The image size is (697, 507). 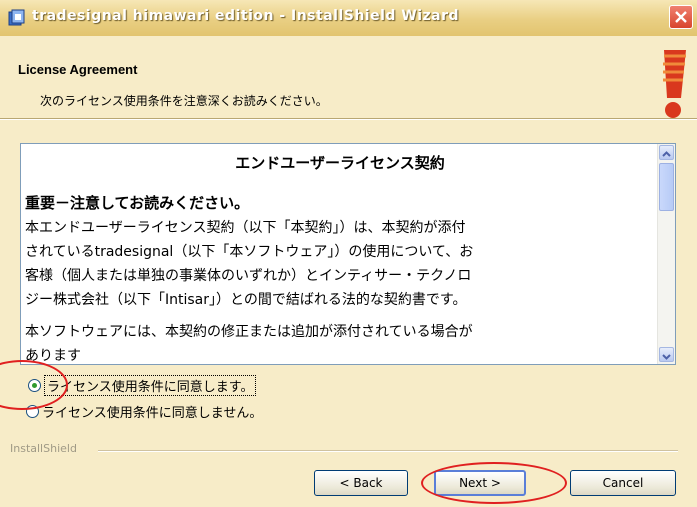 I want to click on accept-option: ライセンス使用条件に同意します。, so click(x=142, y=385).